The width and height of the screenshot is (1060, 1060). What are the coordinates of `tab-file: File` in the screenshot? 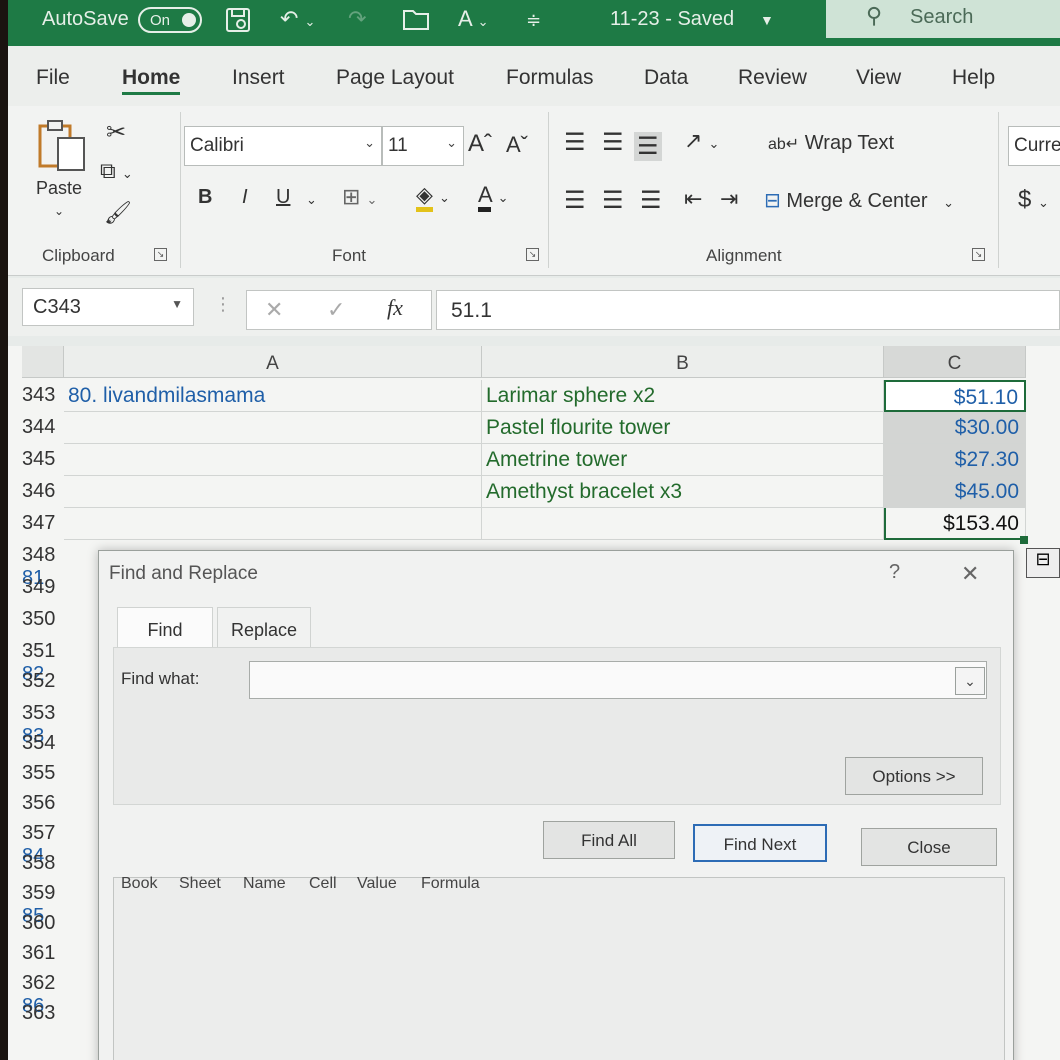 It's located at (53, 78).